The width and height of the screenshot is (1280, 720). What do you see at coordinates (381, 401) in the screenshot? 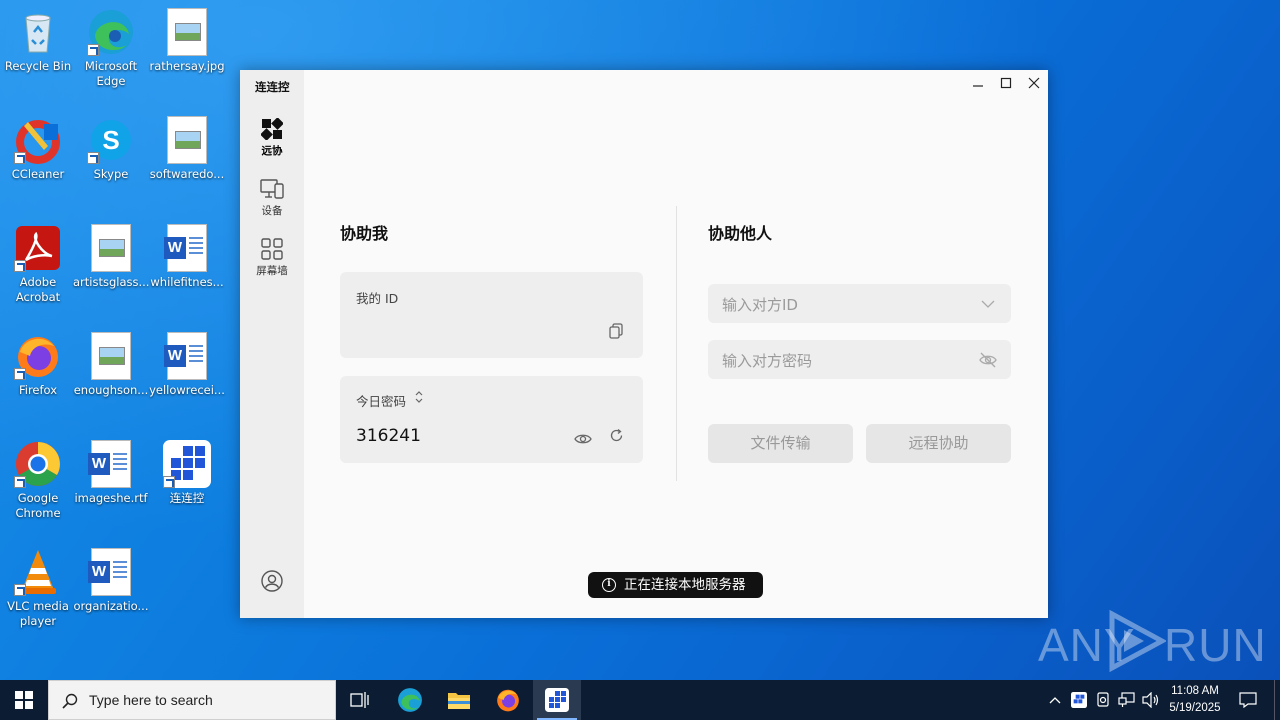
I see `password-label: 今日密码` at bounding box center [381, 401].